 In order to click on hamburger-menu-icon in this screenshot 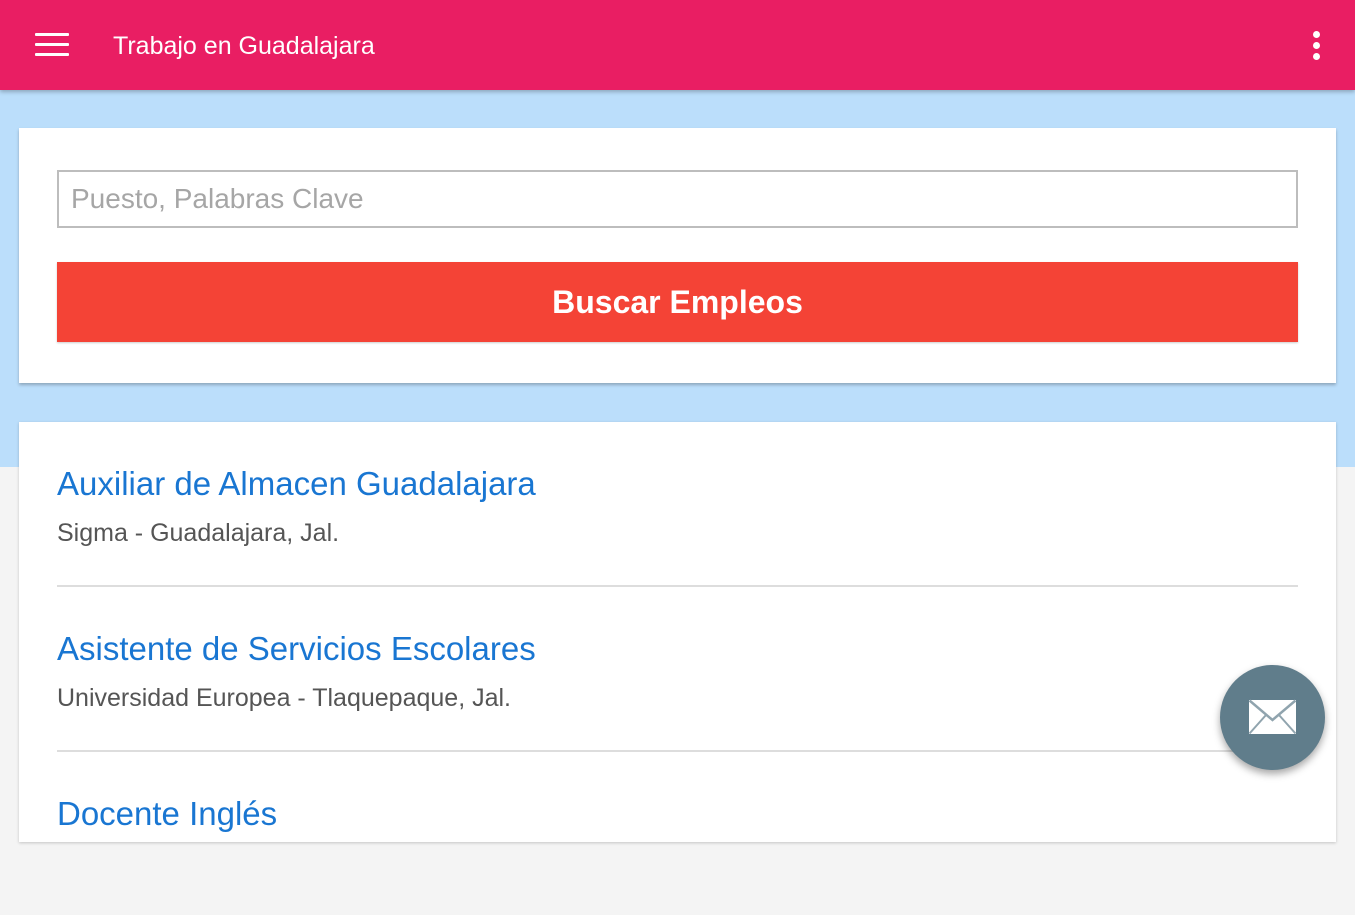, I will do `click(52, 34)`.